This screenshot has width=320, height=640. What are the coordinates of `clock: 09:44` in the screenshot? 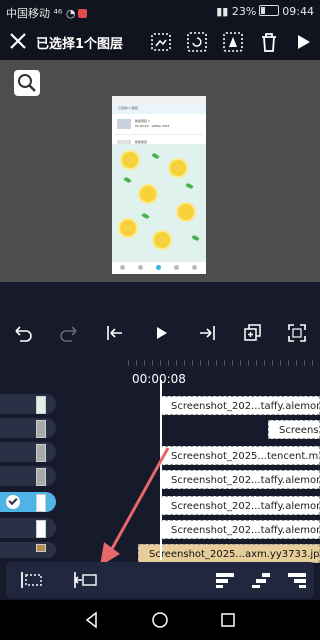 It's located at (298, 11).